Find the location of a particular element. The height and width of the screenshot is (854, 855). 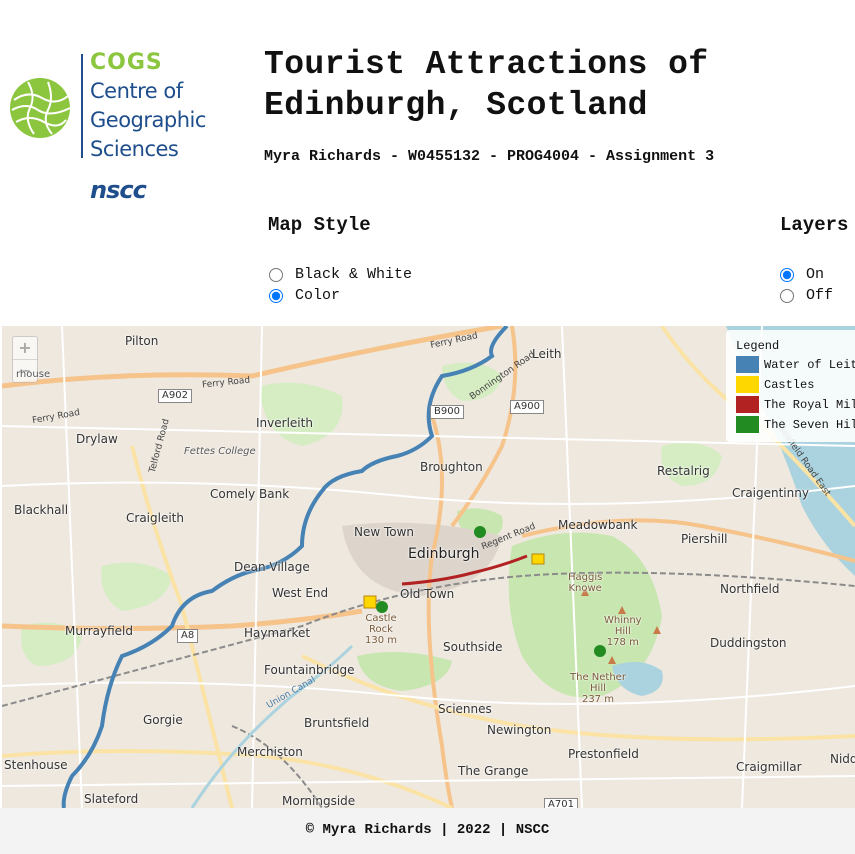

place-label: Old Town is located at coordinates (427, 594).